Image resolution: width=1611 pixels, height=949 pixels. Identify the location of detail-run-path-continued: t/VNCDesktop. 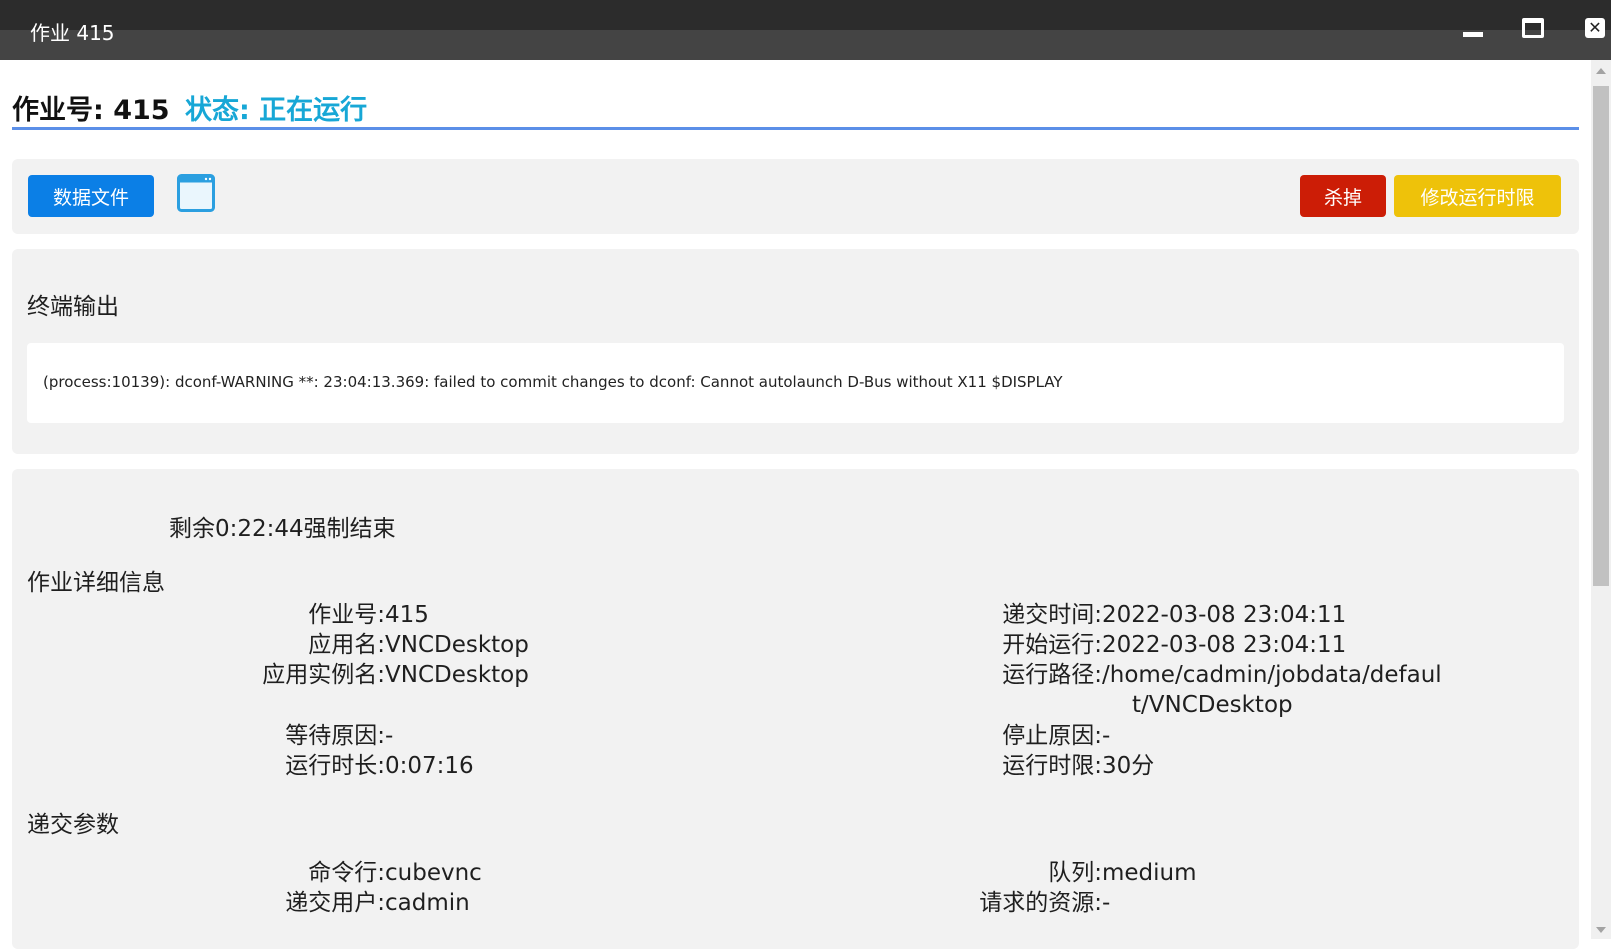
(1212, 705).